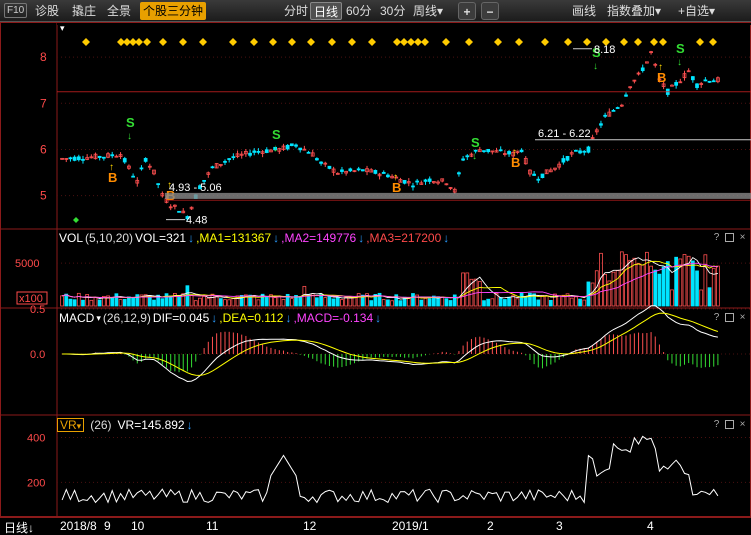 This screenshot has width=751, height=535. What do you see at coordinates (595, 66) in the screenshot?
I see `sell-arrow-icon: ↓` at bounding box center [595, 66].